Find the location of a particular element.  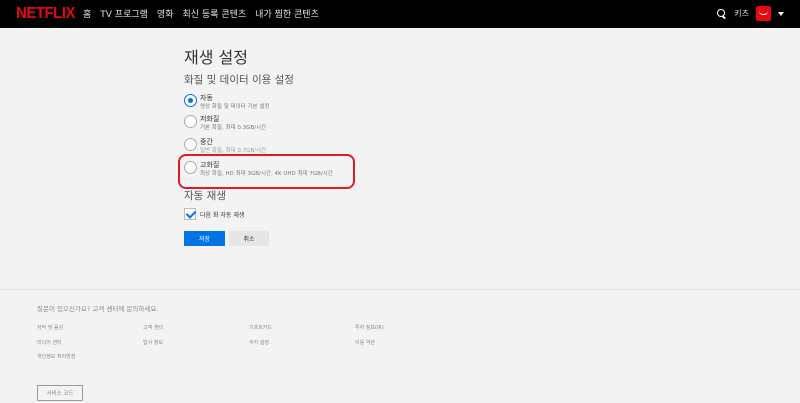

nav-link-tv-shows: TV 프로그램 is located at coordinates (124, 13).